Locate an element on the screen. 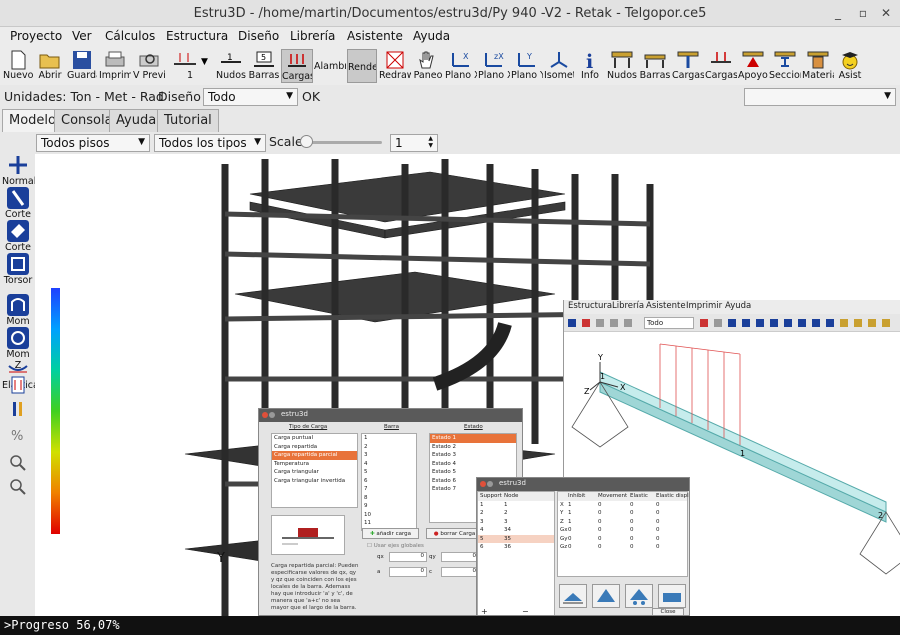  menu-proyecto: Proyecto is located at coordinates (36, 36).